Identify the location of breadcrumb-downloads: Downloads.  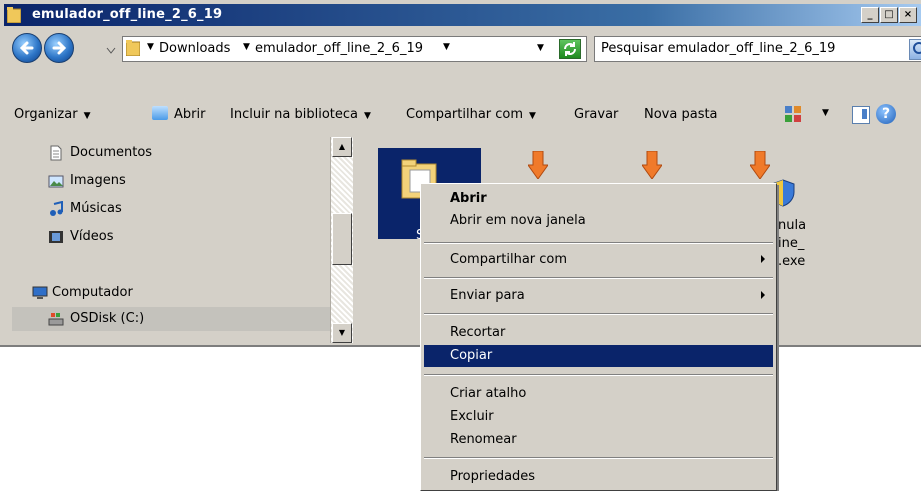
(194, 48).